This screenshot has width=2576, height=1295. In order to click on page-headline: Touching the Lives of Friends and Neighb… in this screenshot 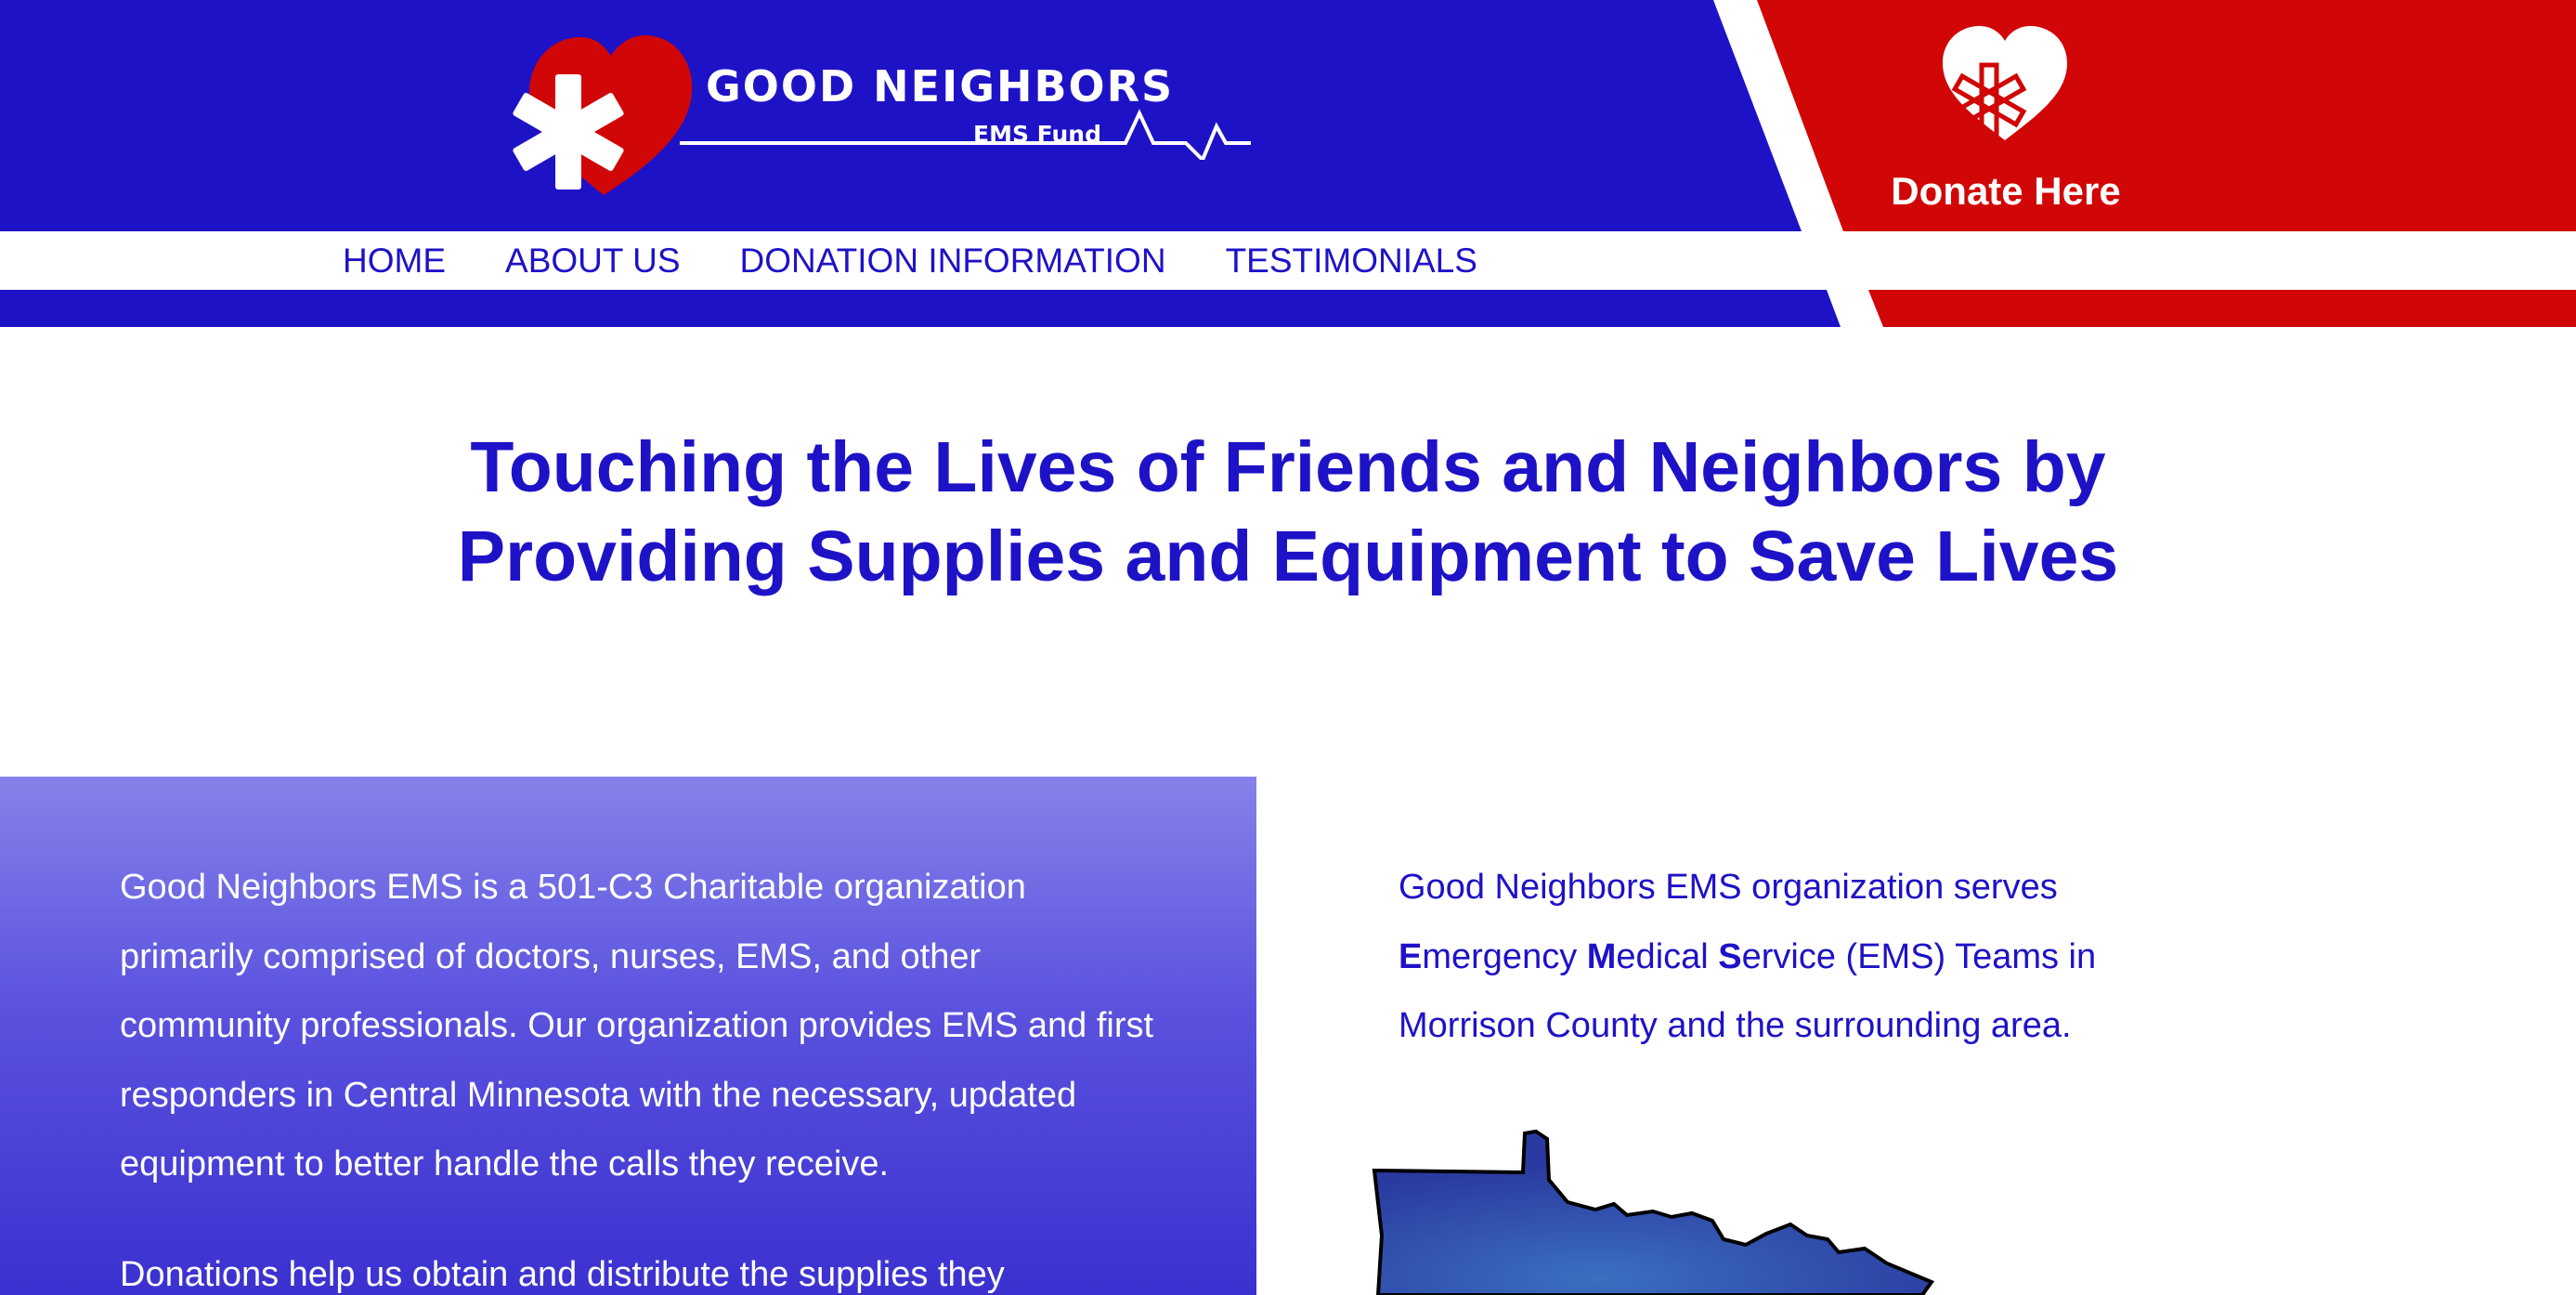, I will do `click(1288, 512)`.